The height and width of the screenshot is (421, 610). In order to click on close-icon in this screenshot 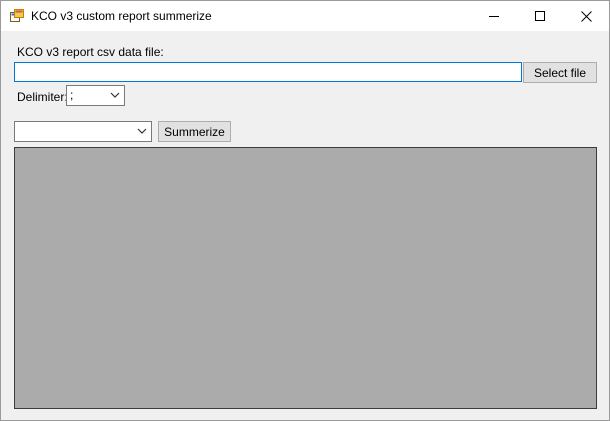, I will do `click(586, 16)`.